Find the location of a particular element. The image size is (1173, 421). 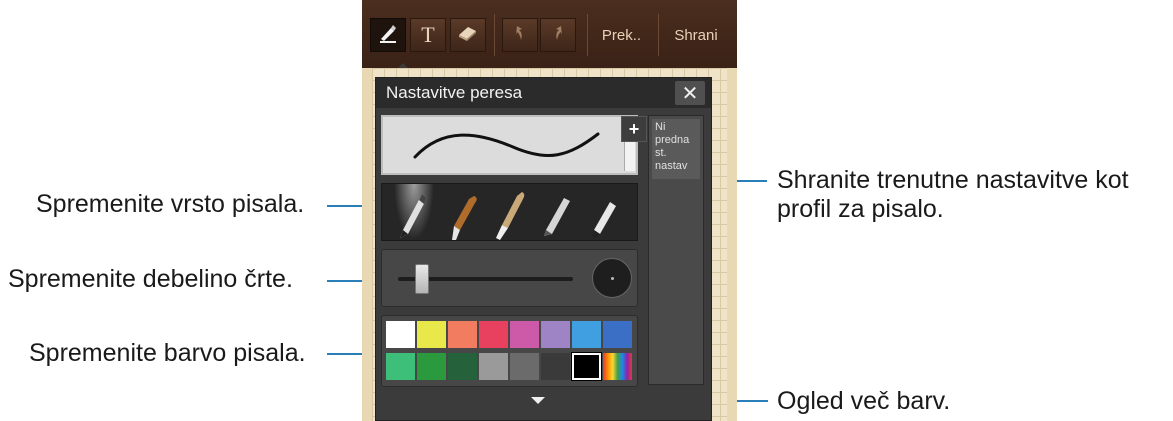

save-button: Shrani is located at coordinates (696, 35).